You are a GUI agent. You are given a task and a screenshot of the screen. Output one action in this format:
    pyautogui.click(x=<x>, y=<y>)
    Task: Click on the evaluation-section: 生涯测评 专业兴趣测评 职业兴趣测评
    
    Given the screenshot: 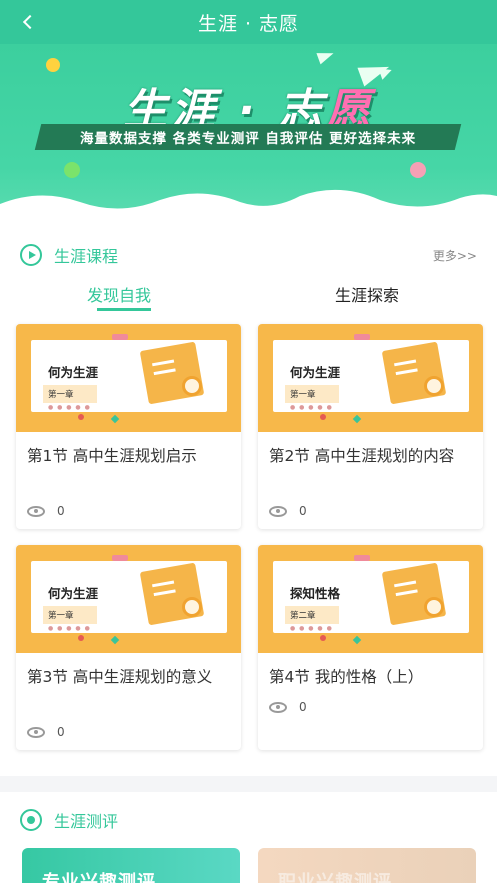 What is the action you would take?
    pyautogui.click(x=248, y=837)
    